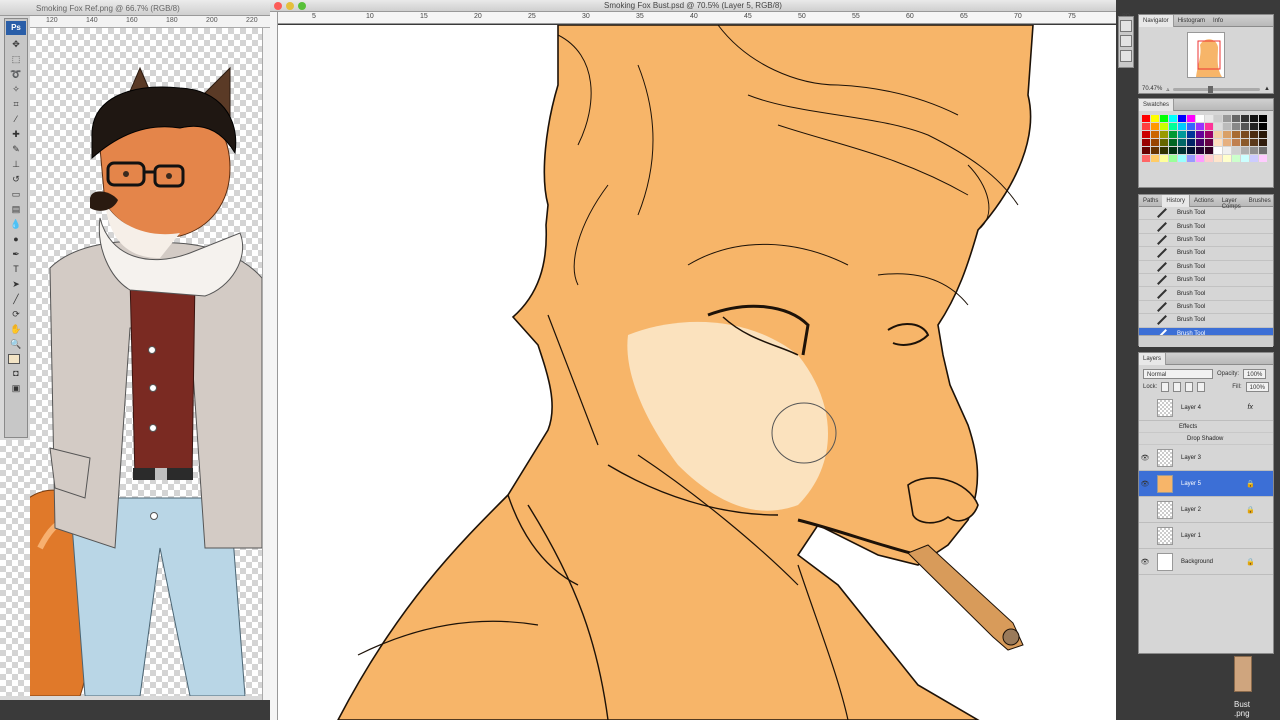 Image resolution: width=1280 pixels, height=720 pixels. Describe the element at coordinates (16, 194) in the screenshot. I see `eraser-tool-icon: ▭` at that location.